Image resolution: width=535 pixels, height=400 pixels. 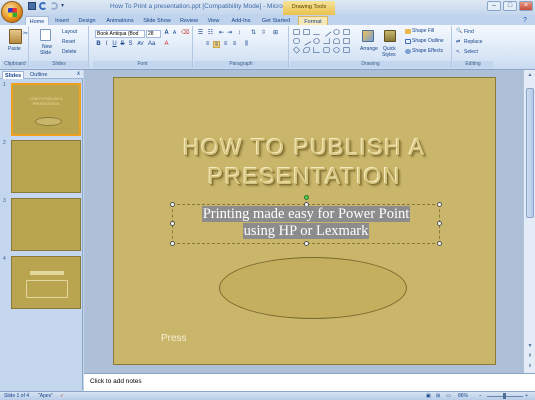 What do you see at coordinates (304, 162) in the screenshot?
I see `slide-title: HOW TO PUBLISH A PRESENTATION` at bounding box center [304, 162].